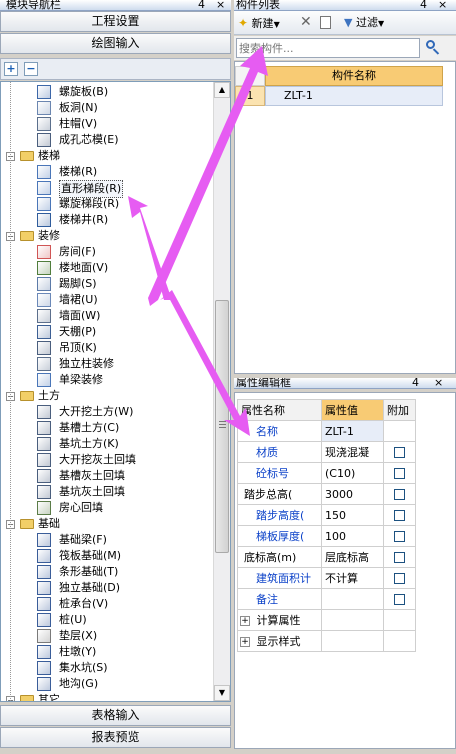  Describe the element at coordinates (325, 22) in the screenshot. I see `copy-icon` at that location.